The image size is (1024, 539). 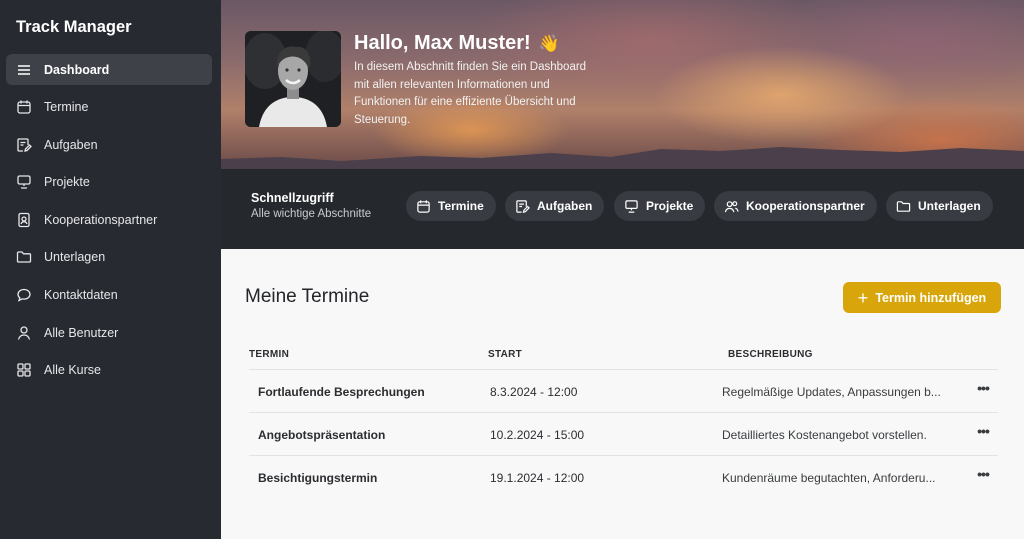 What do you see at coordinates (537, 478) in the screenshot?
I see `appointment-start: 19.1.2024 - 12:00` at bounding box center [537, 478].